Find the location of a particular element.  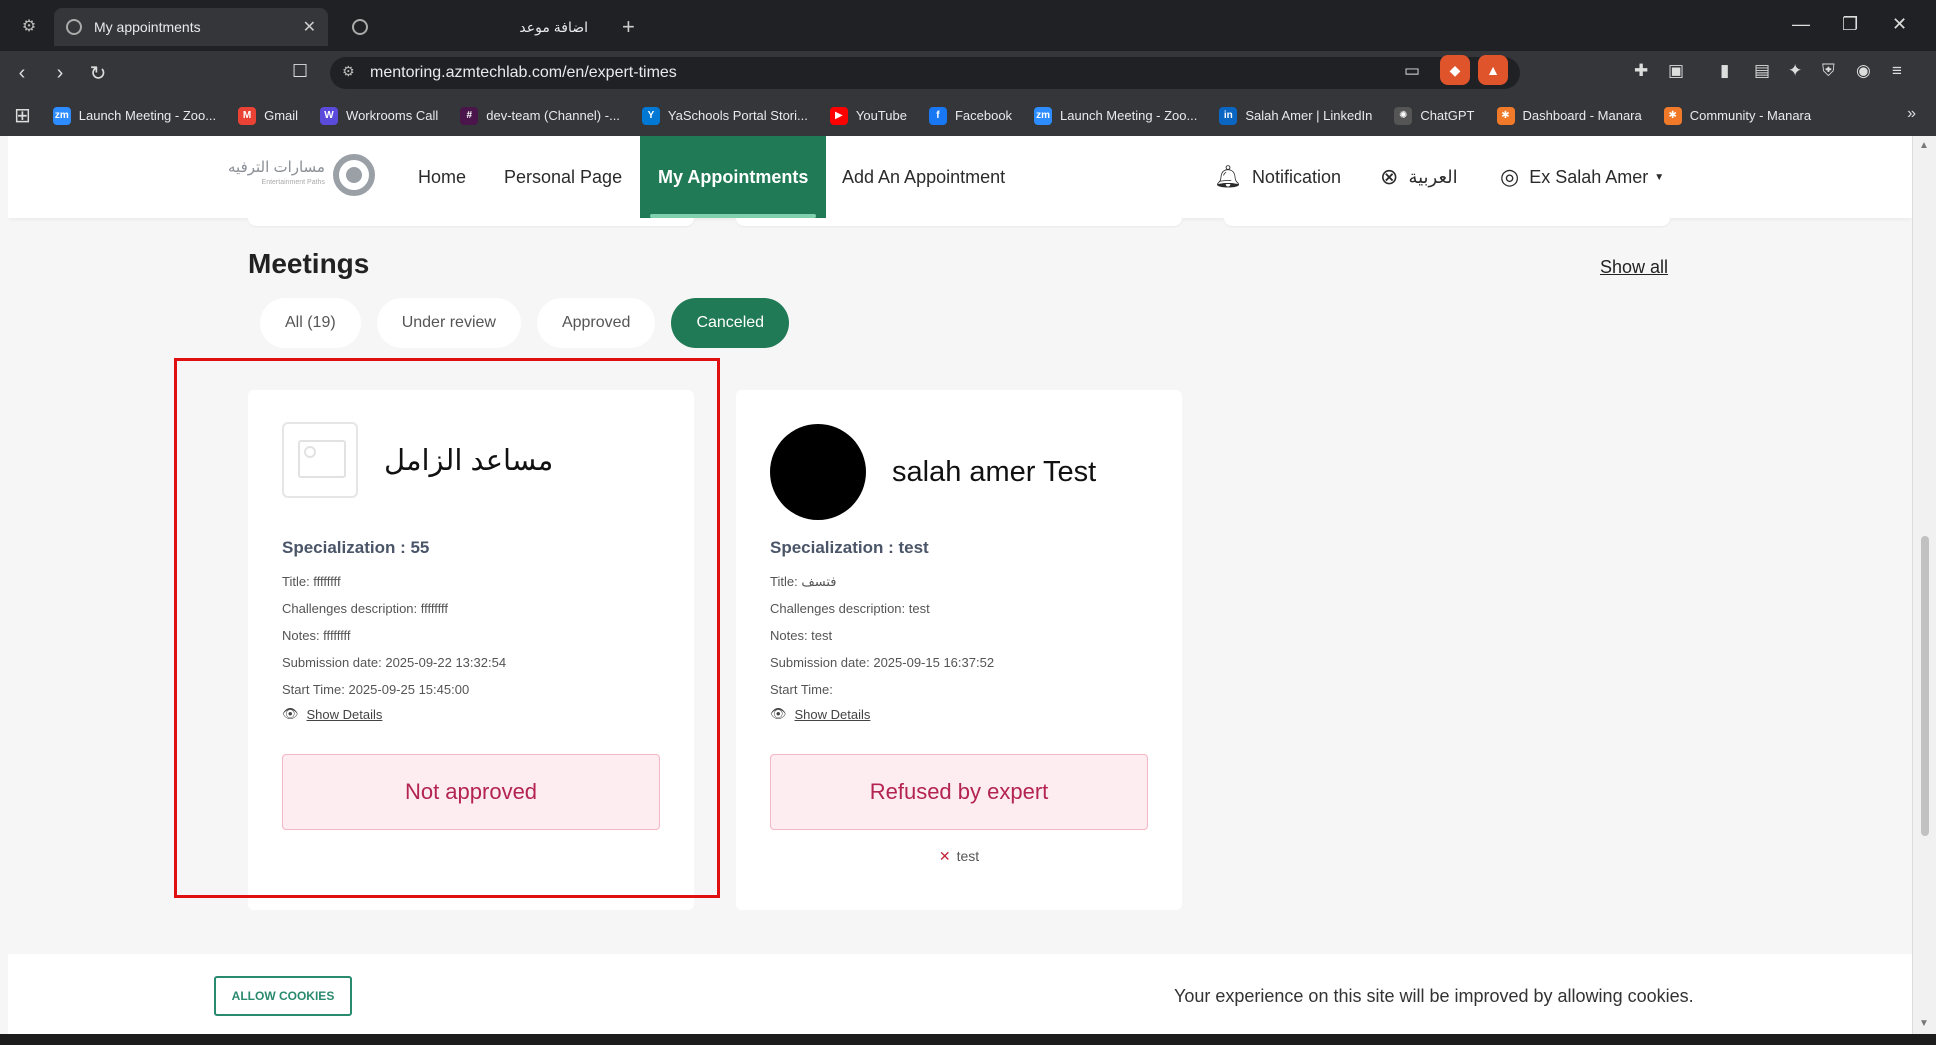

wallet-icon: ▤ is located at coordinates (1762, 71).